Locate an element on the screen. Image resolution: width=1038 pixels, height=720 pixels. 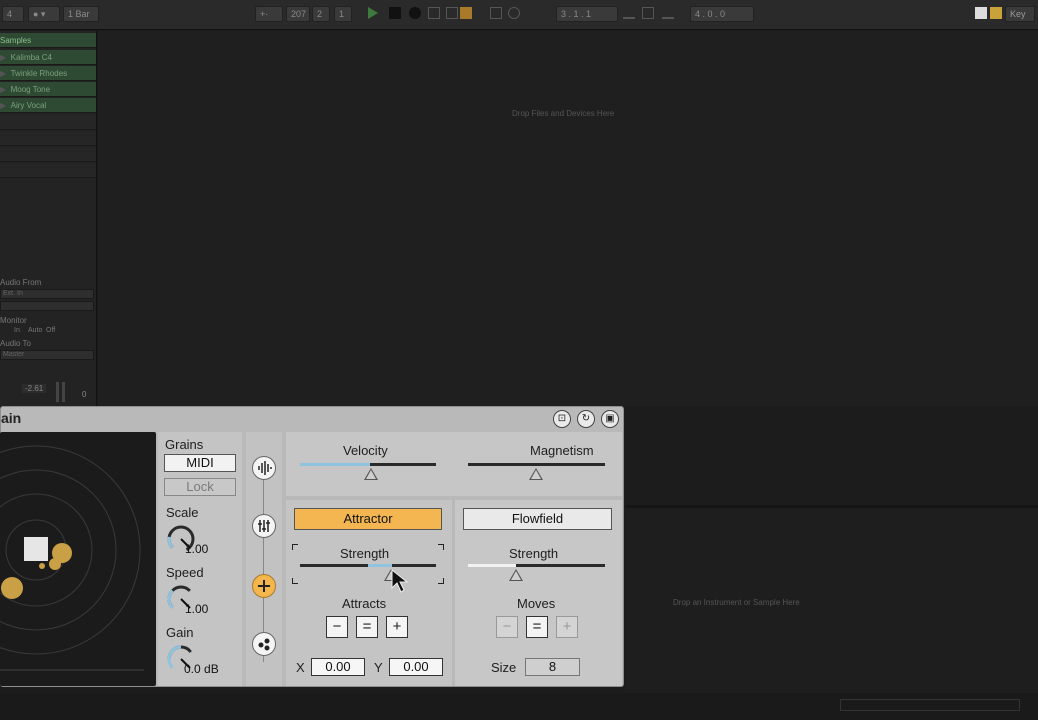
tempo-field: 207 is located at coordinates (298, 14).